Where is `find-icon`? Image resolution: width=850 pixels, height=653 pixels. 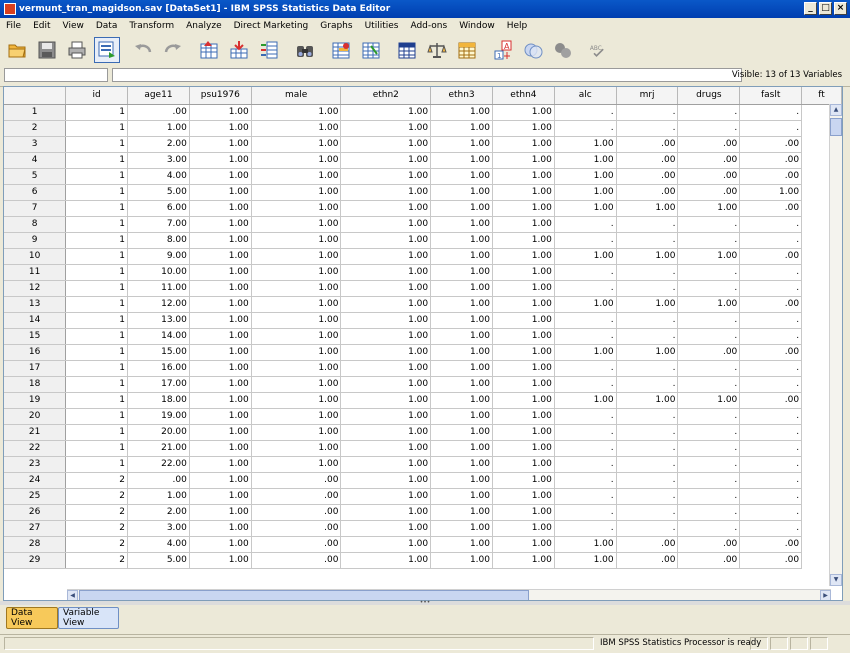
find-icon is located at coordinates (305, 50).